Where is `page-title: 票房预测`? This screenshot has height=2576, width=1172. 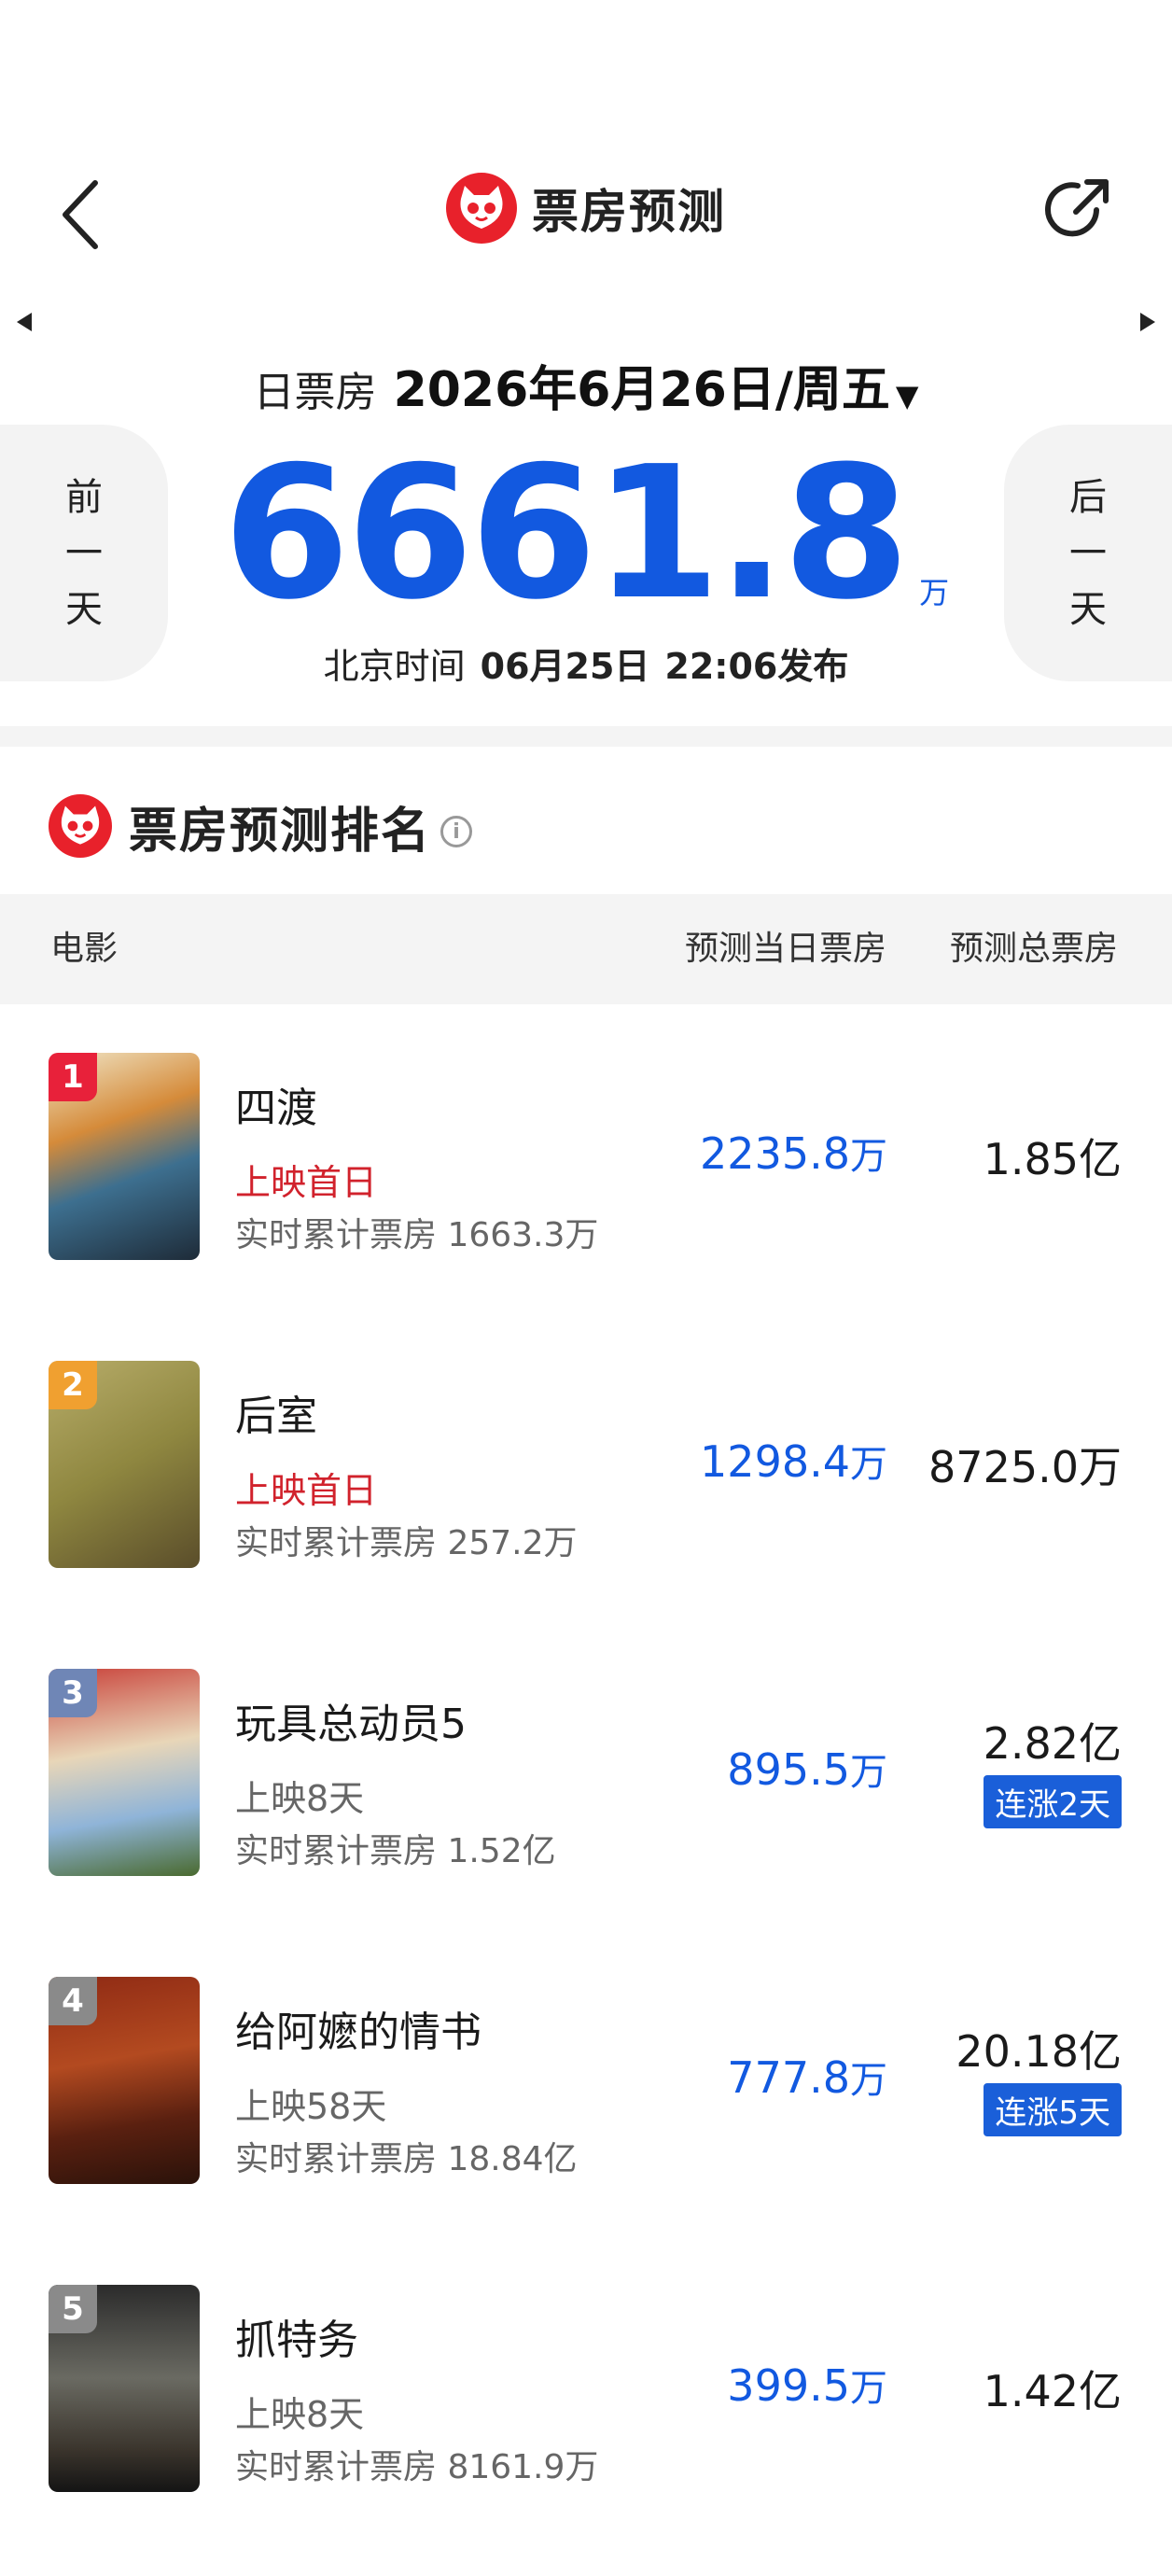 page-title: 票房预测 is located at coordinates (629, 212).